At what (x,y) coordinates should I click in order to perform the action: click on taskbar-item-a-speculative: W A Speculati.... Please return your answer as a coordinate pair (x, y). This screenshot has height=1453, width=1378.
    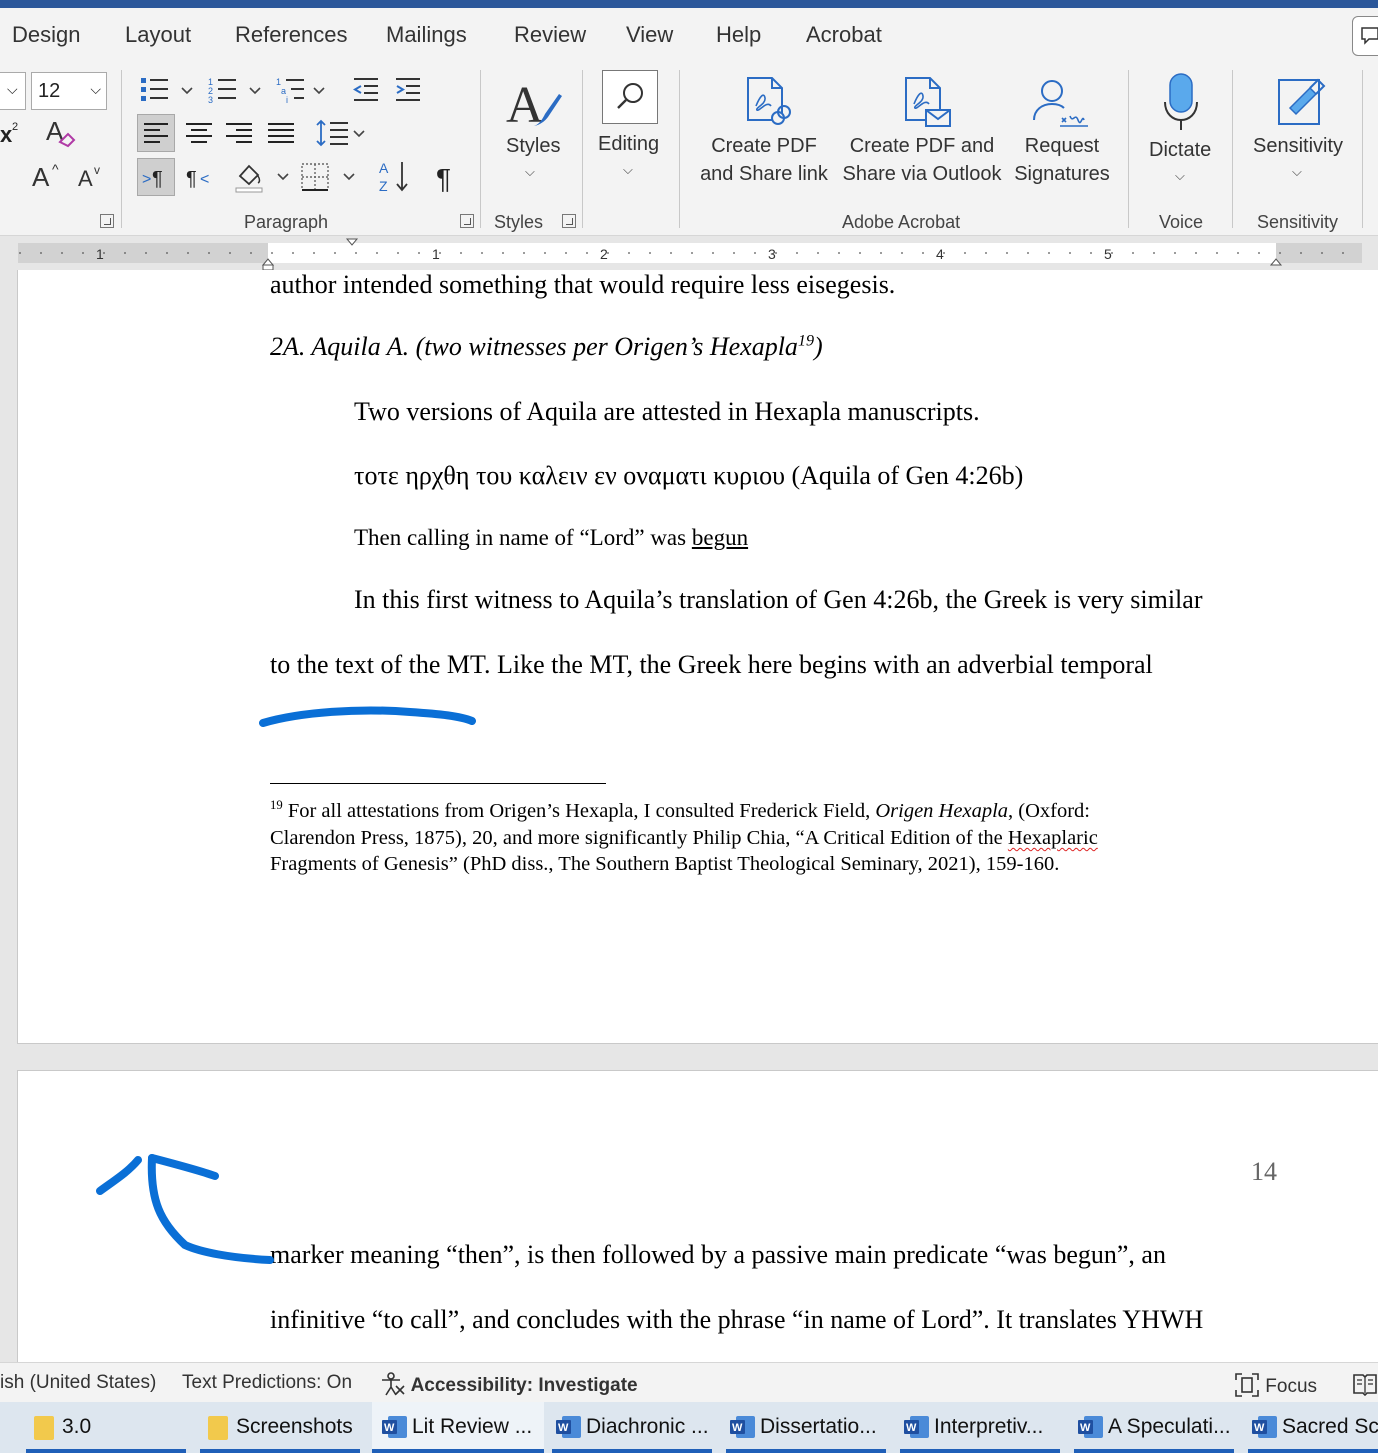
    Looking at the image, I should click on (1154, 1427).